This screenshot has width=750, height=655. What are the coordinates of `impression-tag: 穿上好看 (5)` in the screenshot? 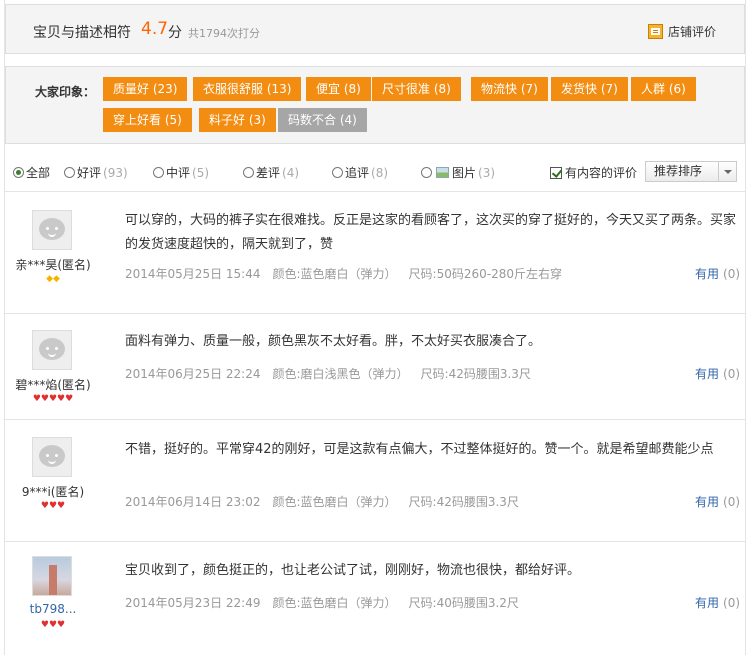 It's located at (147, 120).